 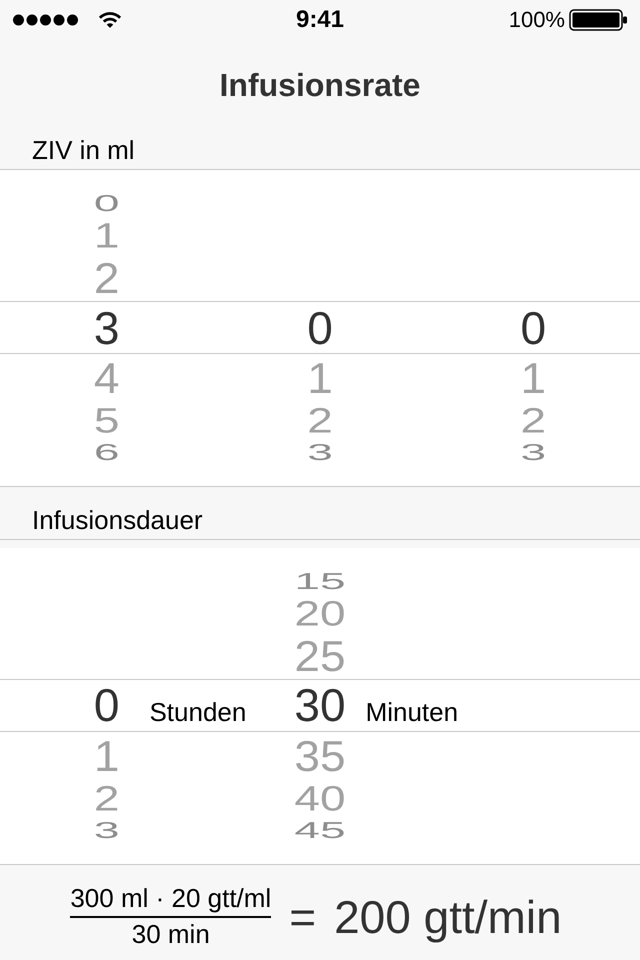 I want to click on picker-value: 35, so click(x=320, y=756).